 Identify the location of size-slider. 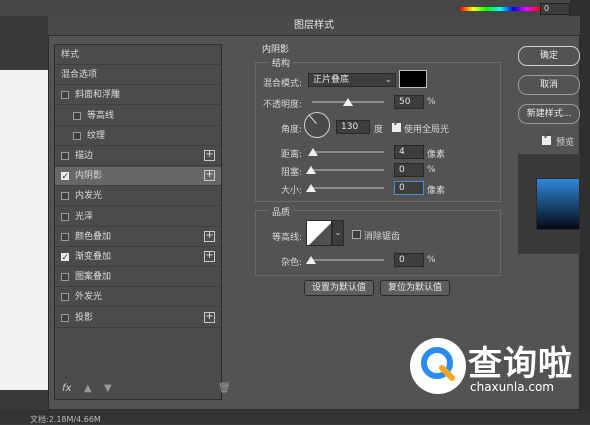
(348, 188).